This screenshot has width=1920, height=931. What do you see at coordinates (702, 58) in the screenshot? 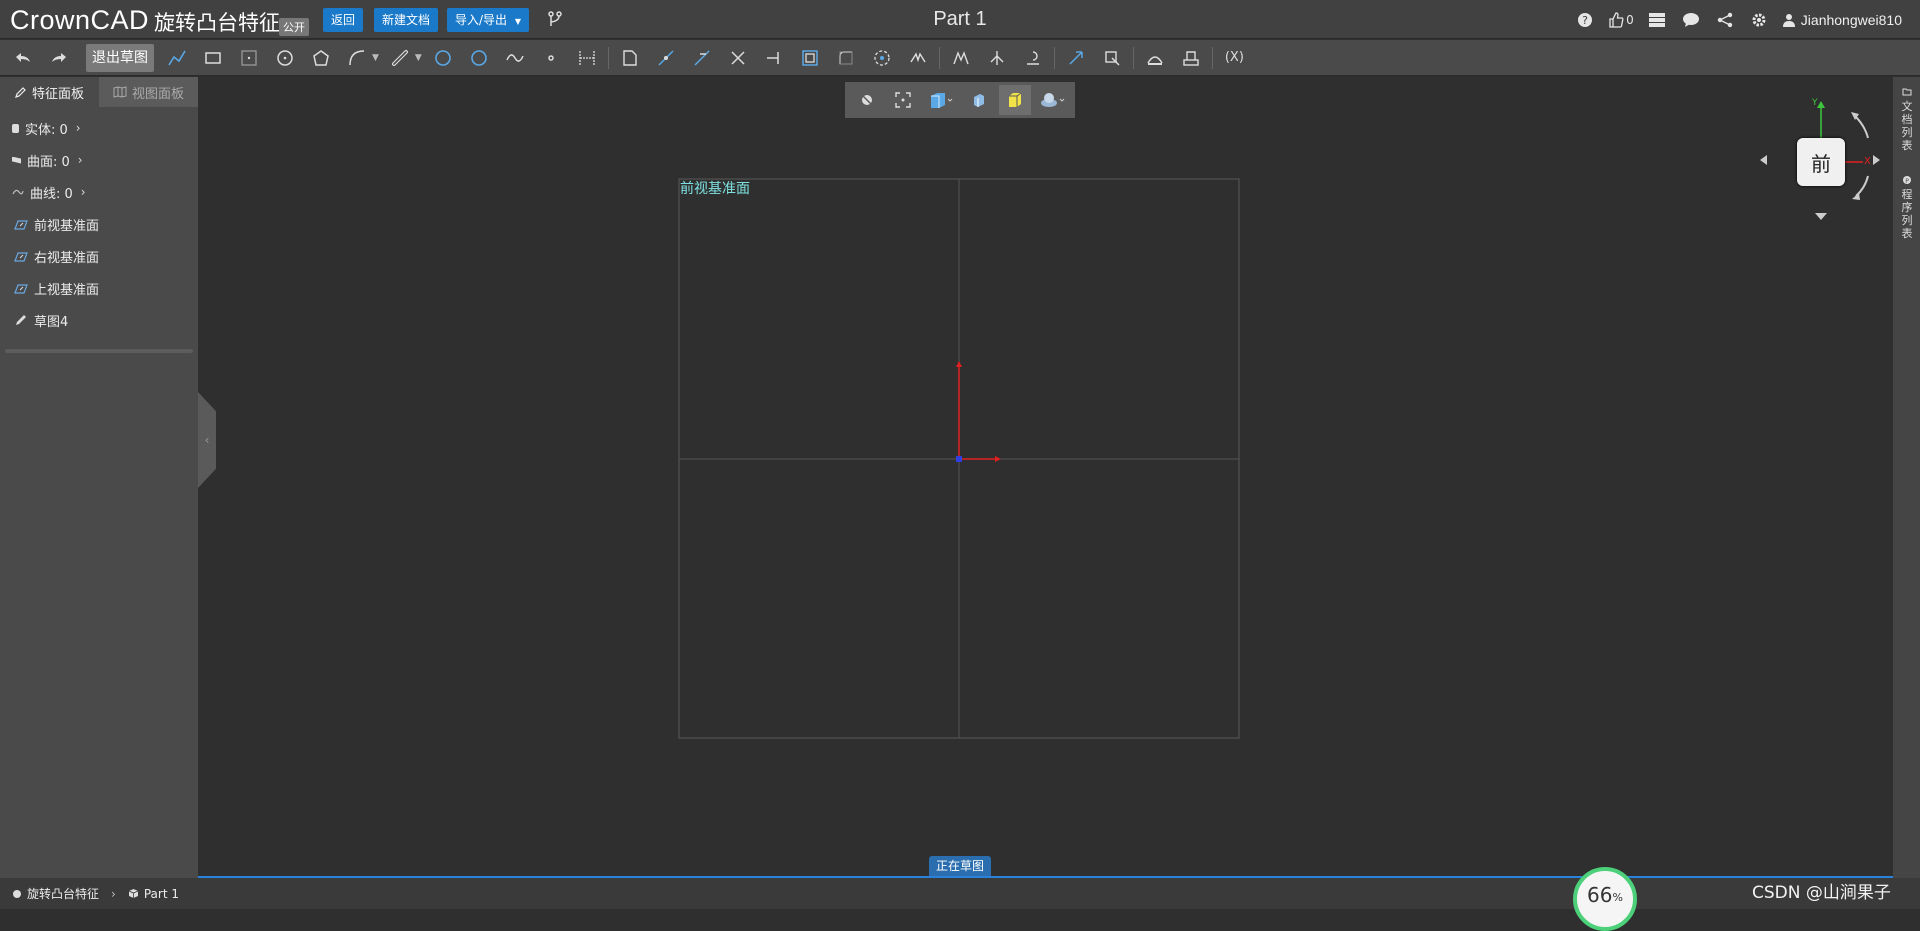
I see `extend-tool` at bounding box center [702, 58].